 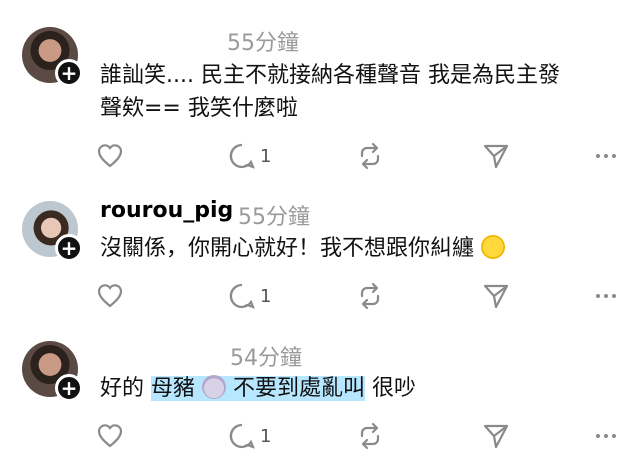 I want to click on comment-text-line: 誰訕笑.... 民主不就接納各種聲音 我是為民主發, so click(x=330, y=75).